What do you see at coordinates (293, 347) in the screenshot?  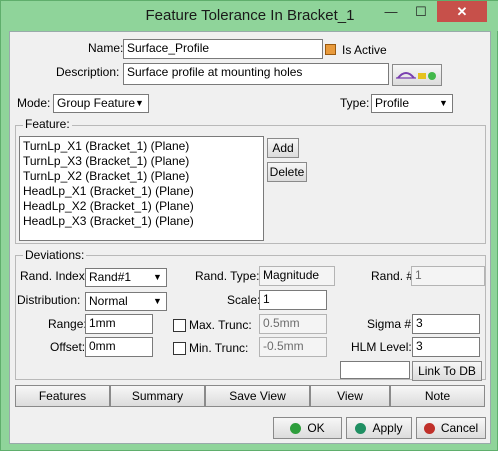 I see `min-trunc-field: -0.5mm` at bounding box center [293, 347].